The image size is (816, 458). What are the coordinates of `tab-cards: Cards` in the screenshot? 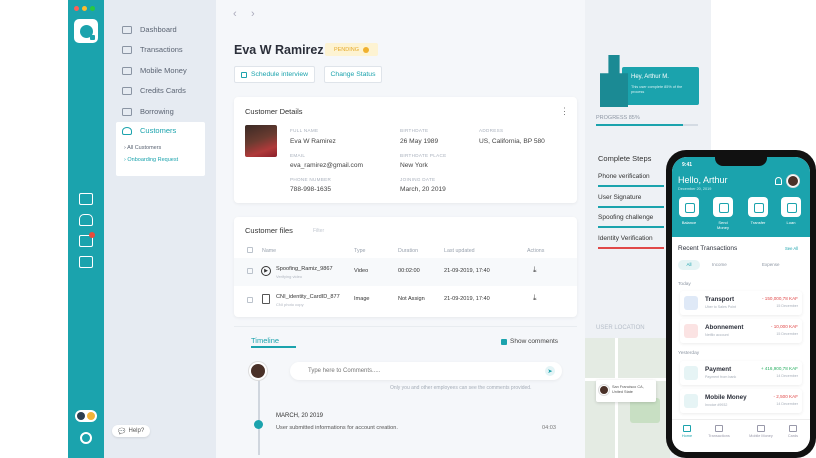 It's located at (793, 431).